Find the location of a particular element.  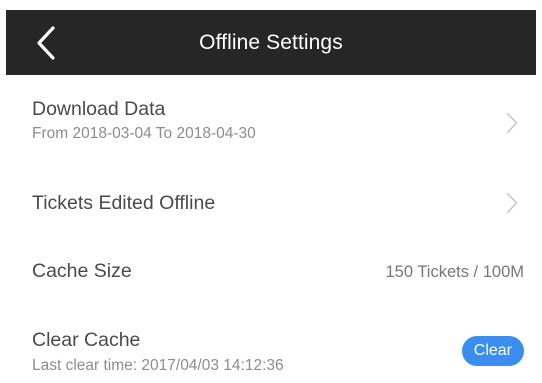

chevron-left-icon is located at coordinates (46, 43).